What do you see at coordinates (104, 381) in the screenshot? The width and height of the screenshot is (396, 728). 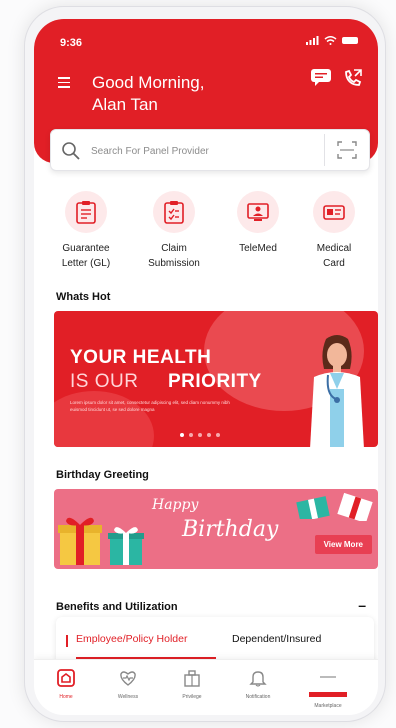 I see `banner-headline: IS OUR` at bounding box center [104, 381].